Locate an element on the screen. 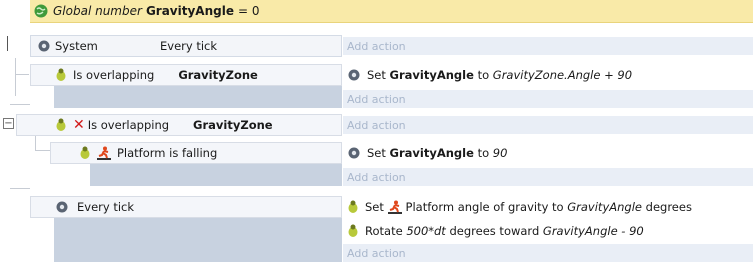 The width and height of the screenshot is (753, 262). group-bracket is located at coordinates (9, 43).